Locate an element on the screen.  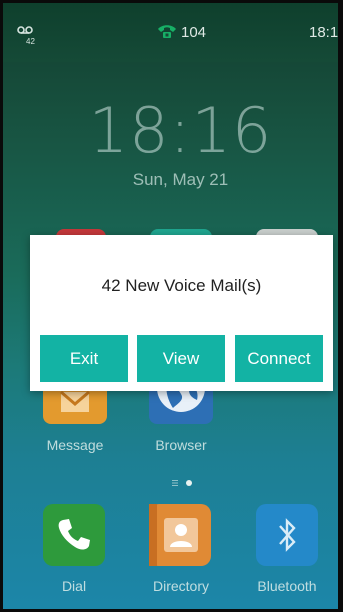
voicemail-icon is located at coordinates (25, 30).